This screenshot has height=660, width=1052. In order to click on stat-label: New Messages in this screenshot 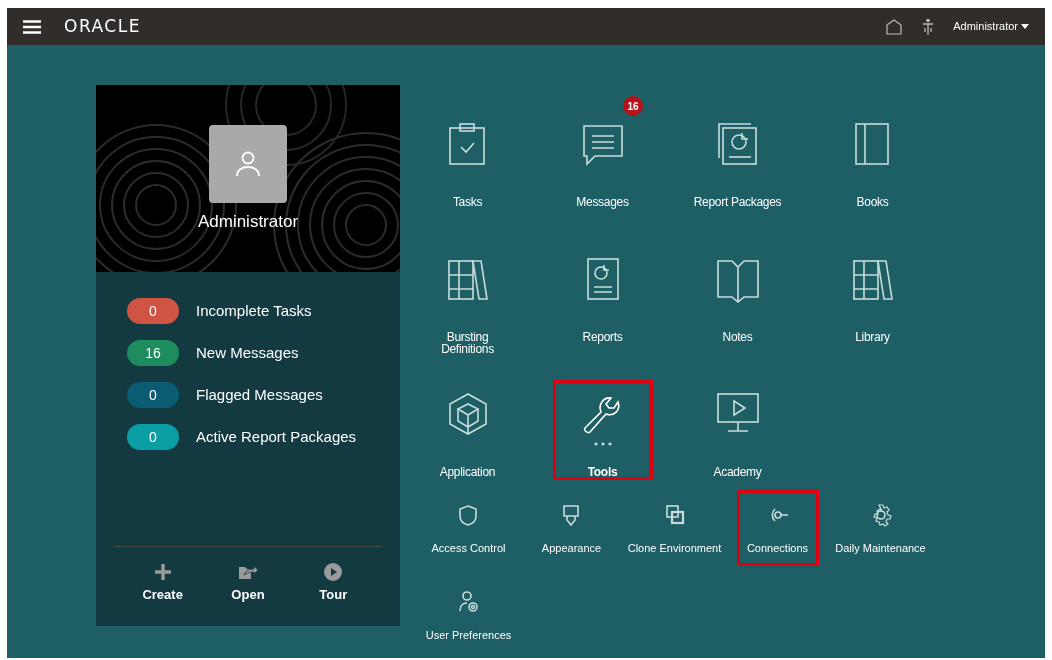, I will do `click(247, 353)`.